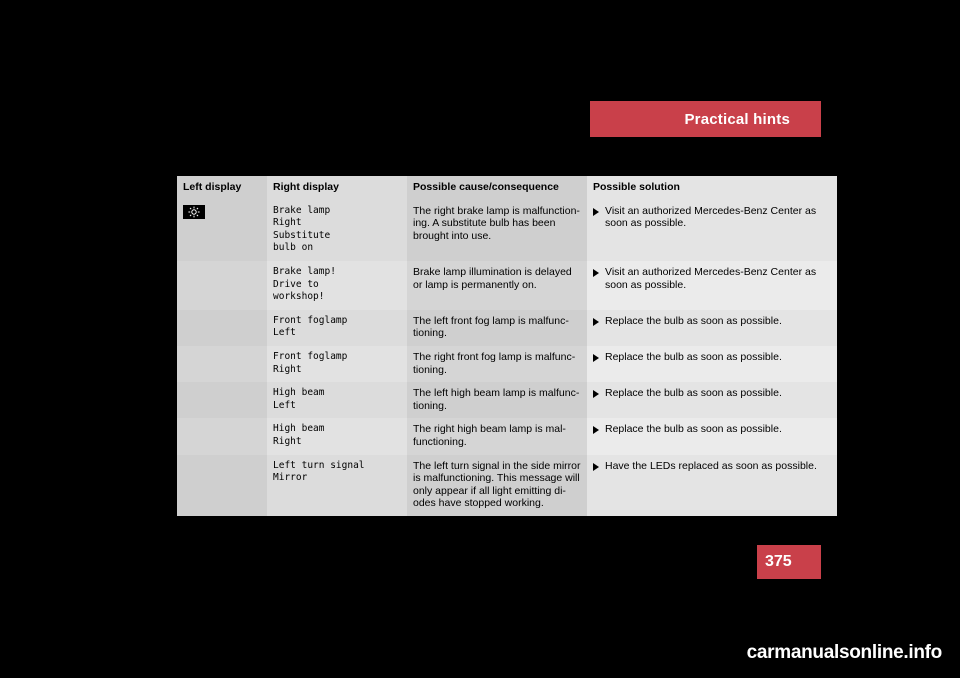 This screenshot has width=960, height=678. I want to click on page-number-tab: 375, so click(789, 562).